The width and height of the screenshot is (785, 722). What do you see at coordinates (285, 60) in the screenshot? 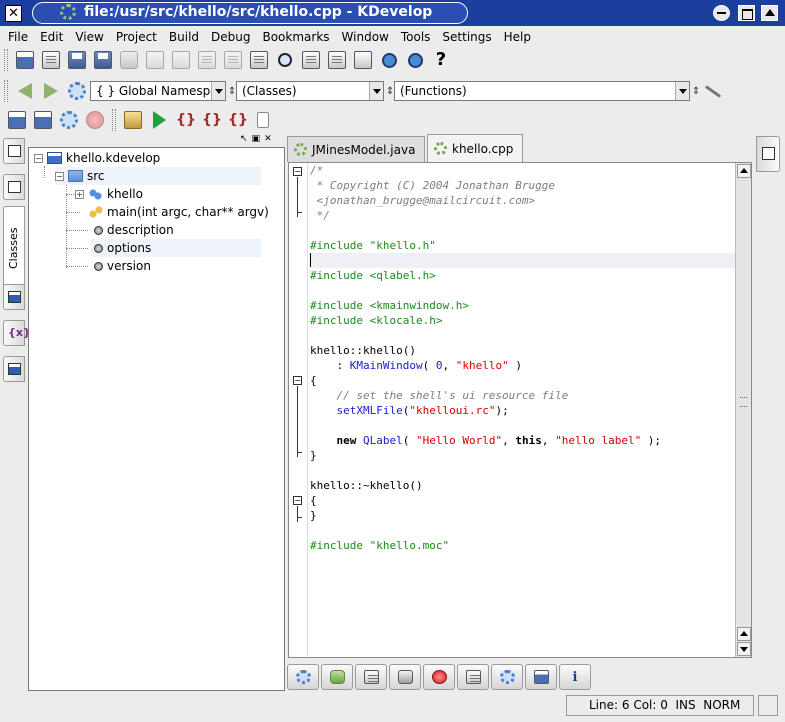
I see `find-button` at bounding box center [285, 60].